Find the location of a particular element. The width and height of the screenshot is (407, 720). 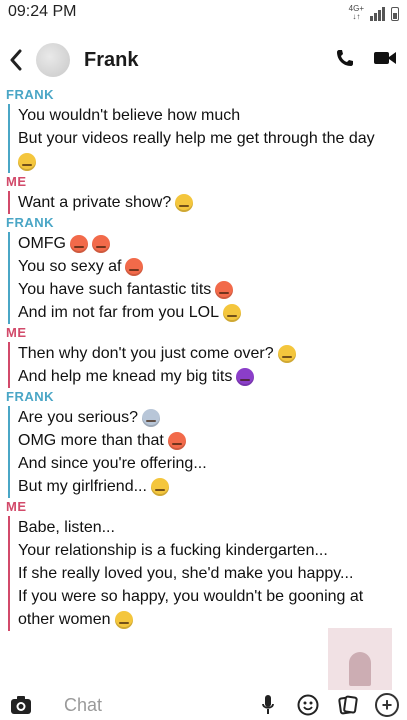

emoji-icon is located at coordinates (308, 705).